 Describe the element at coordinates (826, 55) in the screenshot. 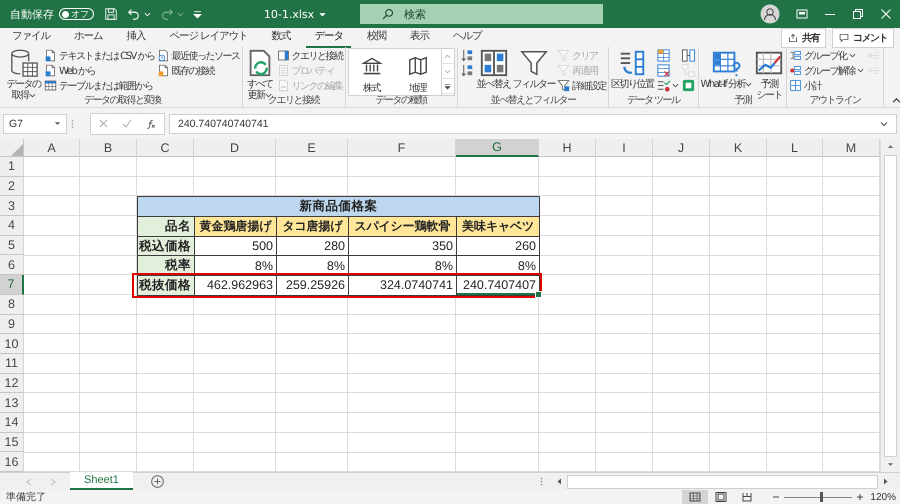

I see `command-button: グループ化` at that location.